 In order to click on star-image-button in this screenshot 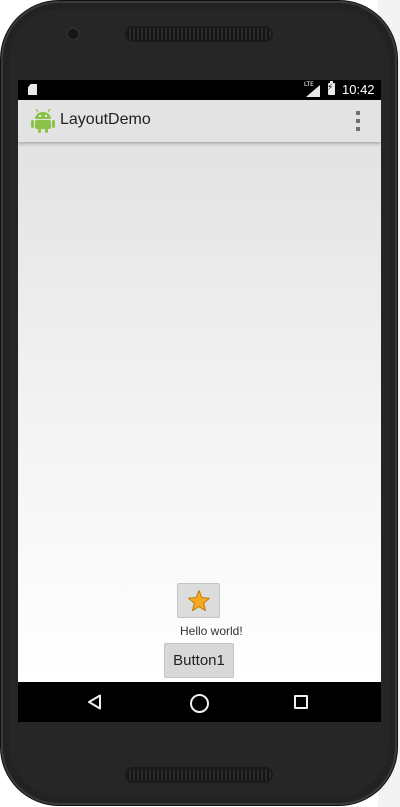, I will do `click(198, 600)`.